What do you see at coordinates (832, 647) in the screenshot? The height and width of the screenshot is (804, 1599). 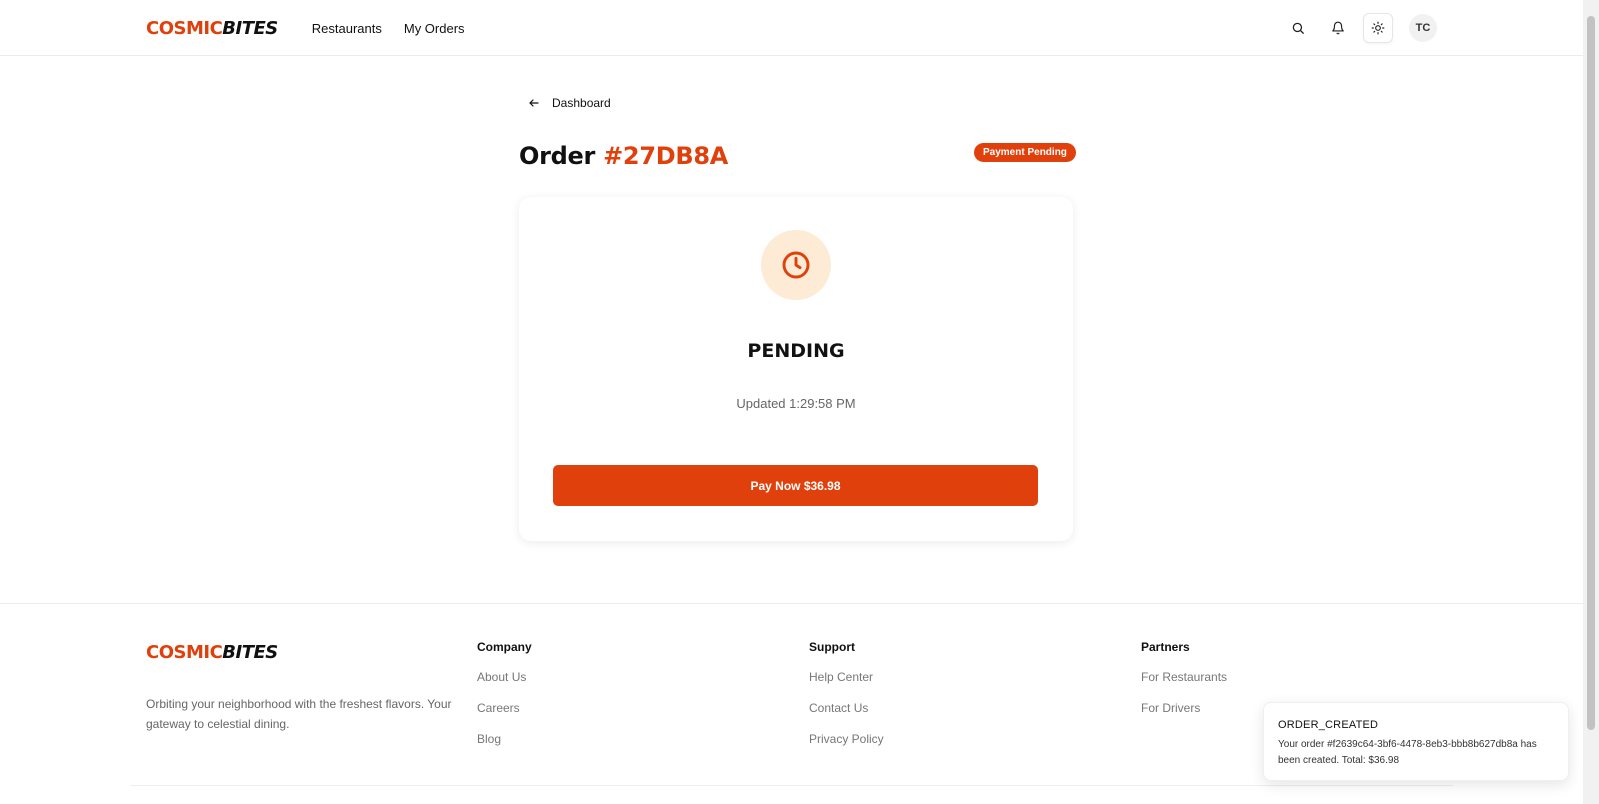 I see `footer-heading-support: Support` at bounding box center [832, 647].